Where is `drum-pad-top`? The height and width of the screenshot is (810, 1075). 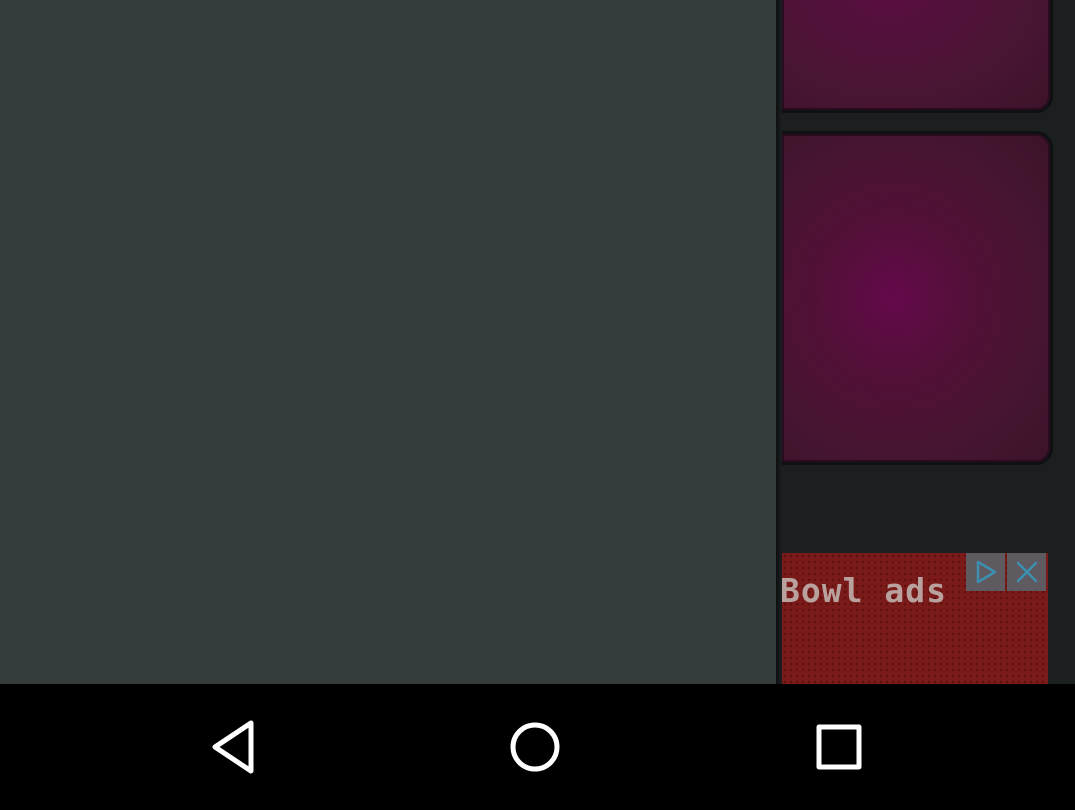 drum-pad-top is located at coordinates (916, 55).